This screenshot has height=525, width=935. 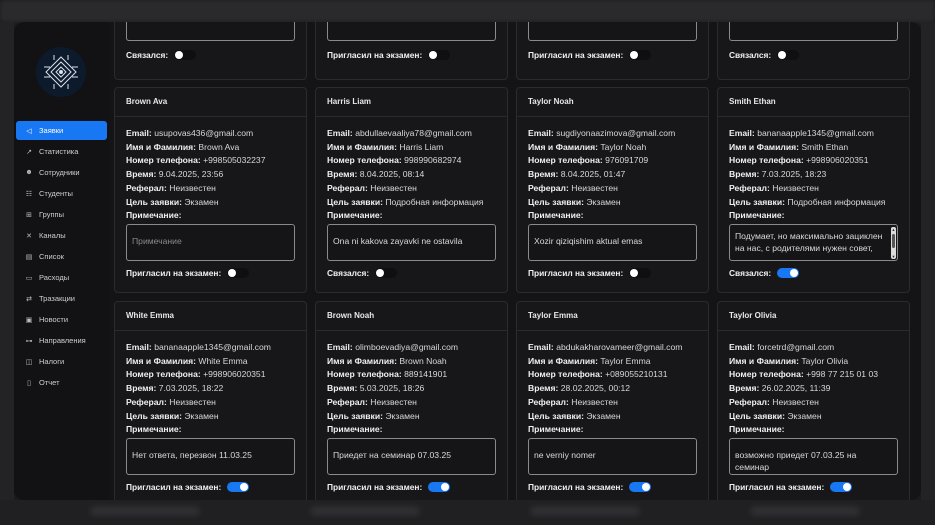 I want to click on scrollbar: ▲ ▼, so click(x=893, y=243).